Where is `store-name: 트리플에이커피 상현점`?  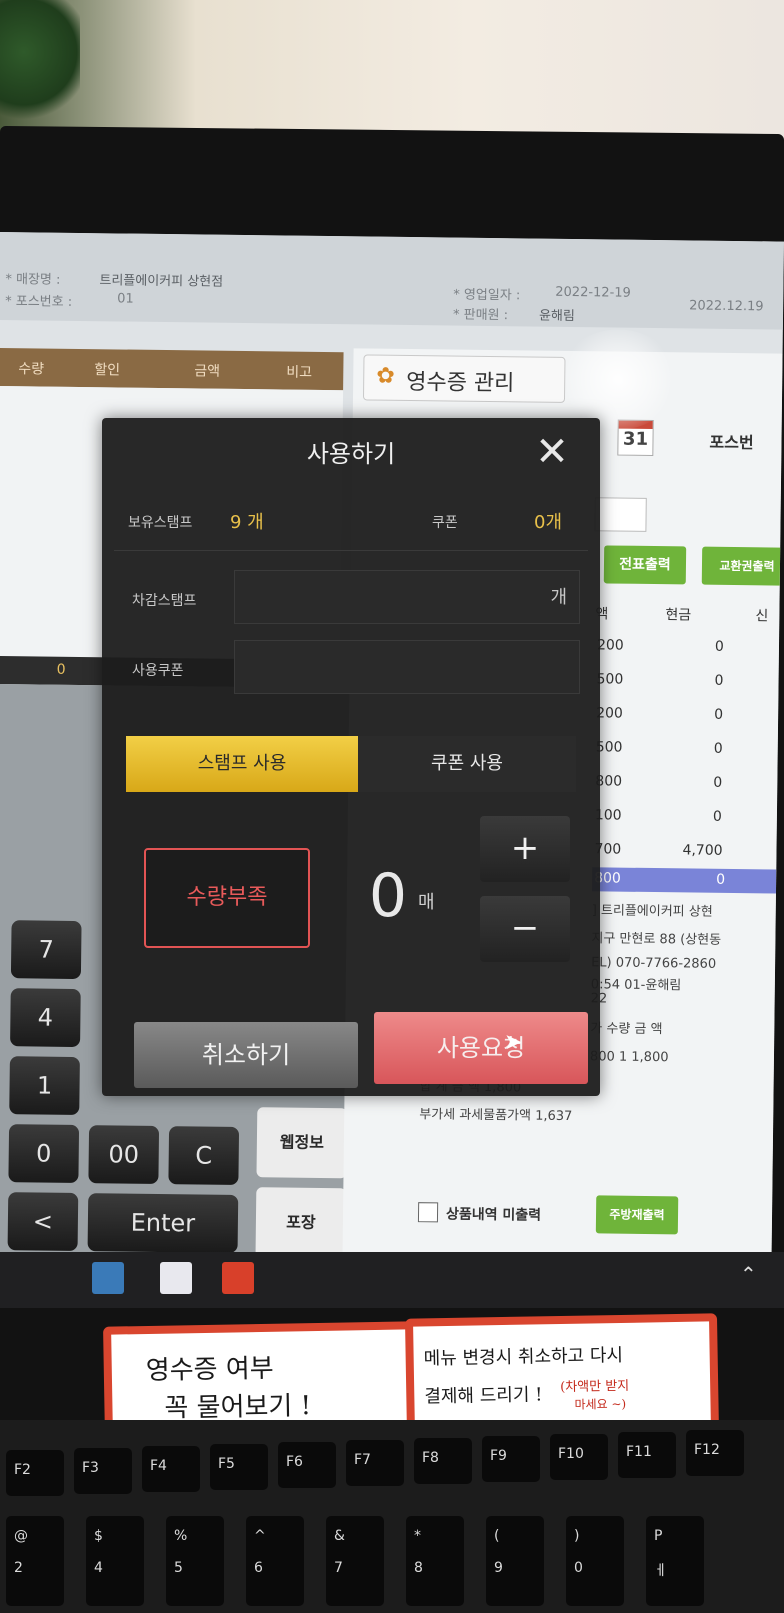
store-name: 트리플에이커피 상현점 is located at coordinates (161, 281).